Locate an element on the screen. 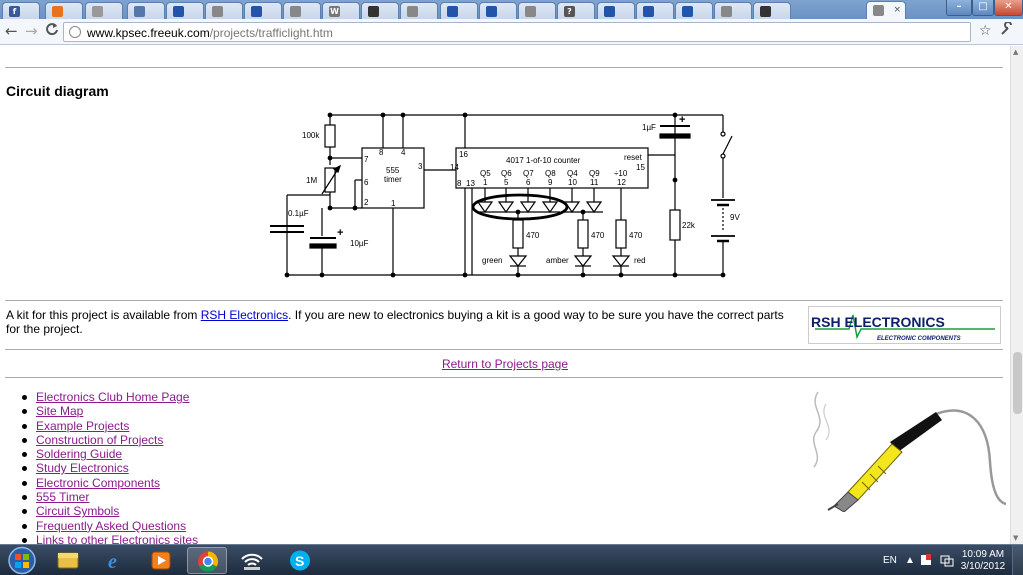 The height and width of the screenshot is (575, 1023). start-button is located at coordinates (22, 560).